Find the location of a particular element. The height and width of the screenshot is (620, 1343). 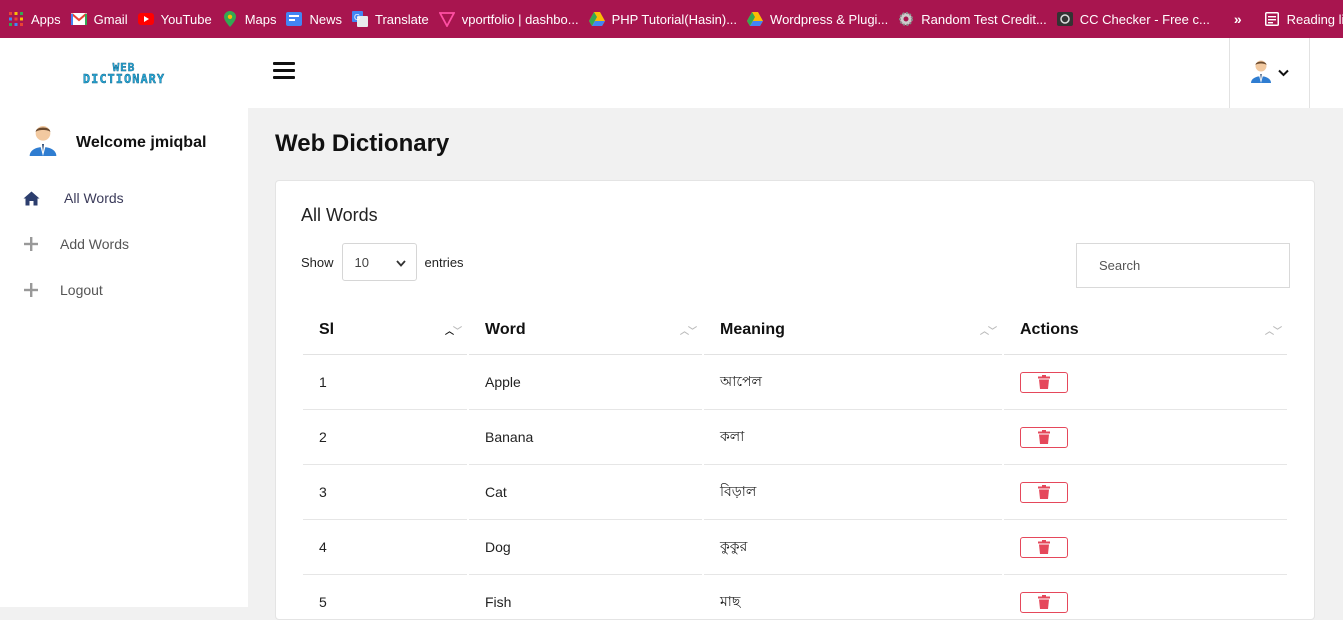

sidebar-item-logout: Logout is located at coordinates (62, 290).